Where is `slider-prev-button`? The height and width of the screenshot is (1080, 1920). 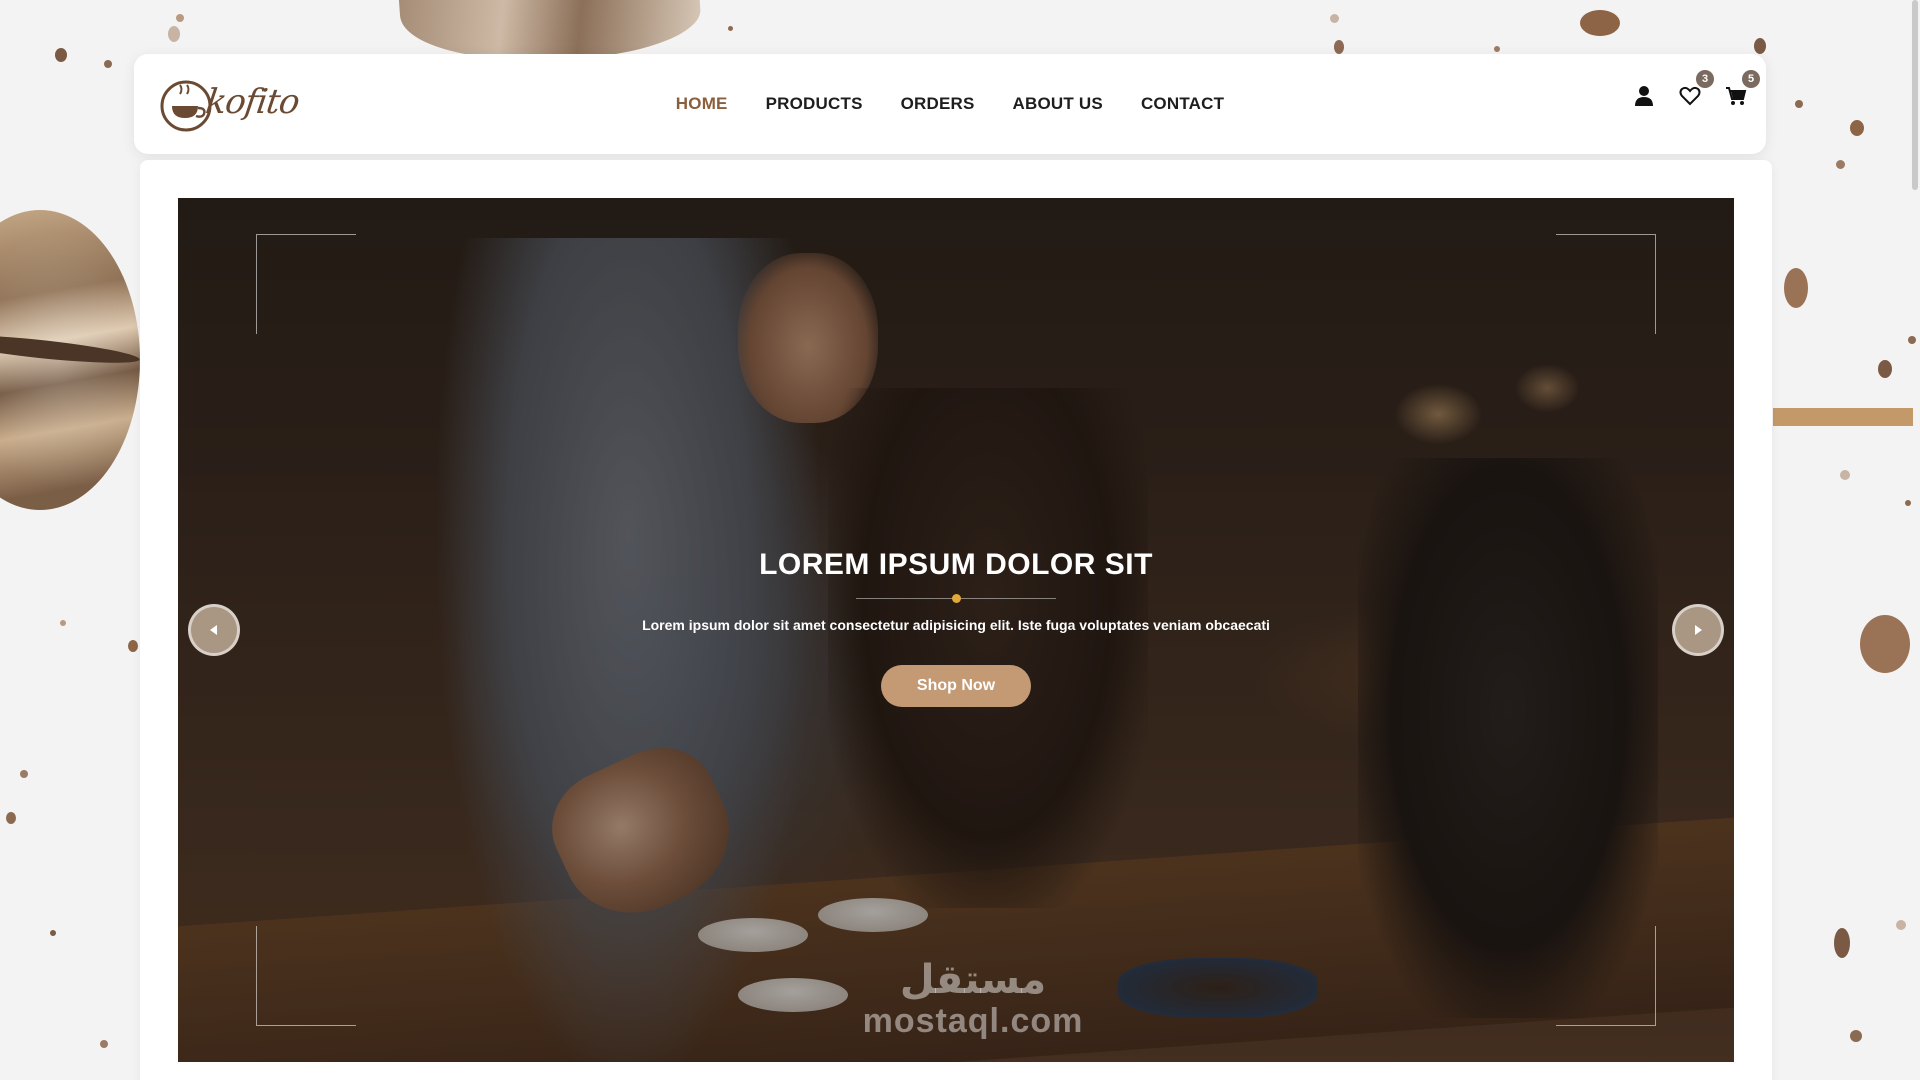
slider-prev-button is located at coordinates (214, 630).